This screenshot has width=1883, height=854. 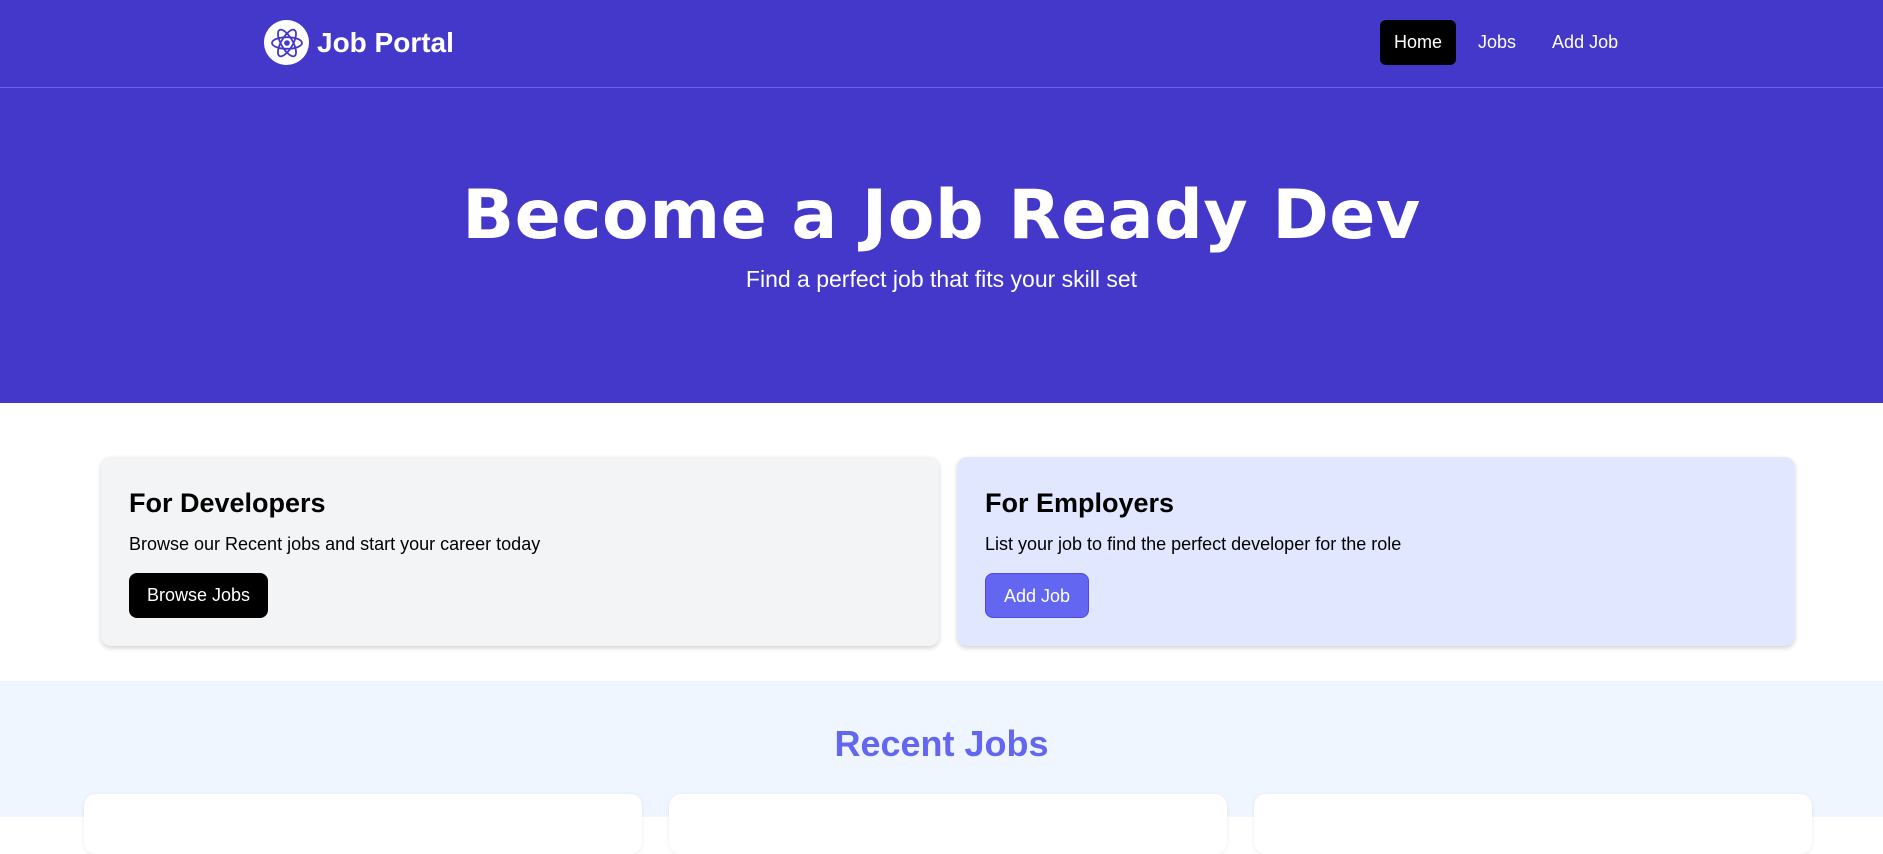 I want to click on hero-title: Become a Job Ready Dev, so click(x=941, y=215).